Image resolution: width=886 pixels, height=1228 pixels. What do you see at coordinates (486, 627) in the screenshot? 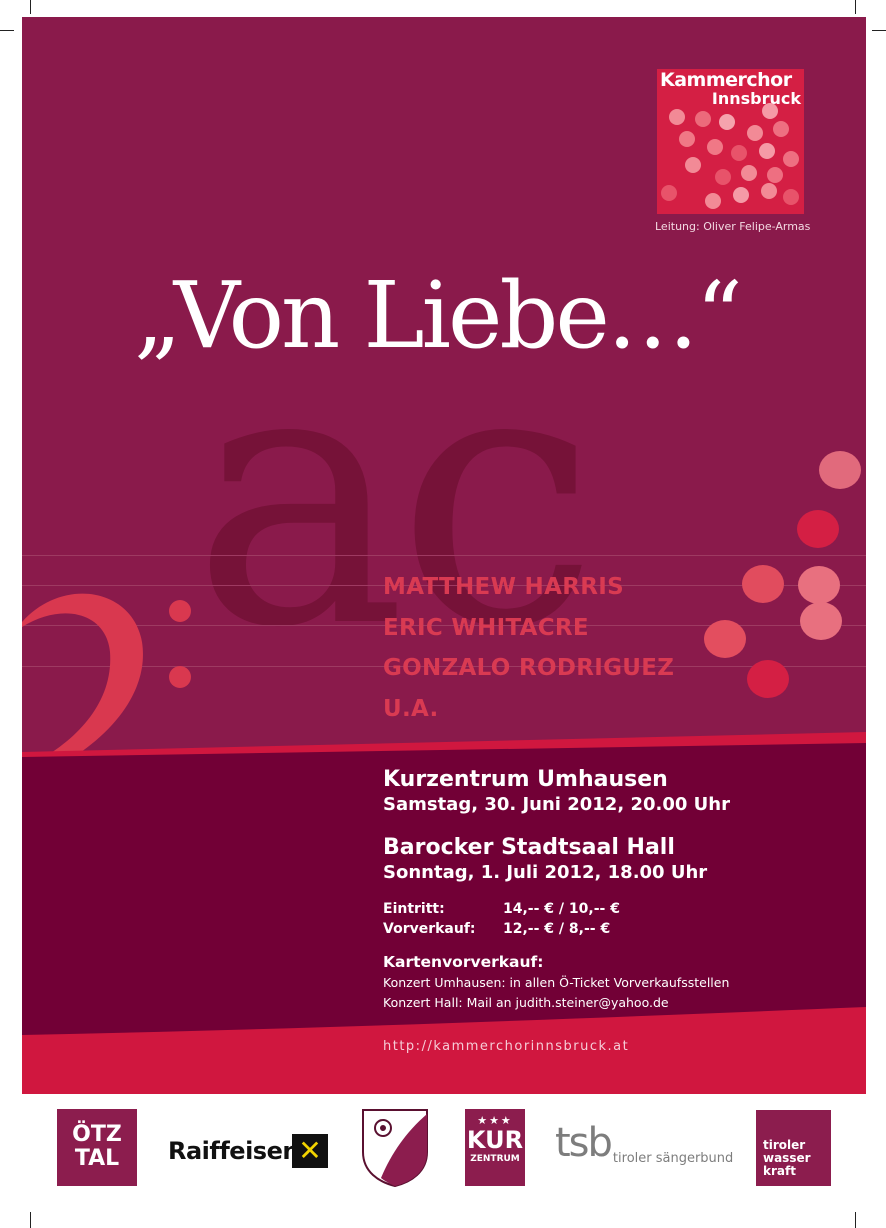
I see `composer-name: ERIC WHITACRE` at bounding box center [486, 627].